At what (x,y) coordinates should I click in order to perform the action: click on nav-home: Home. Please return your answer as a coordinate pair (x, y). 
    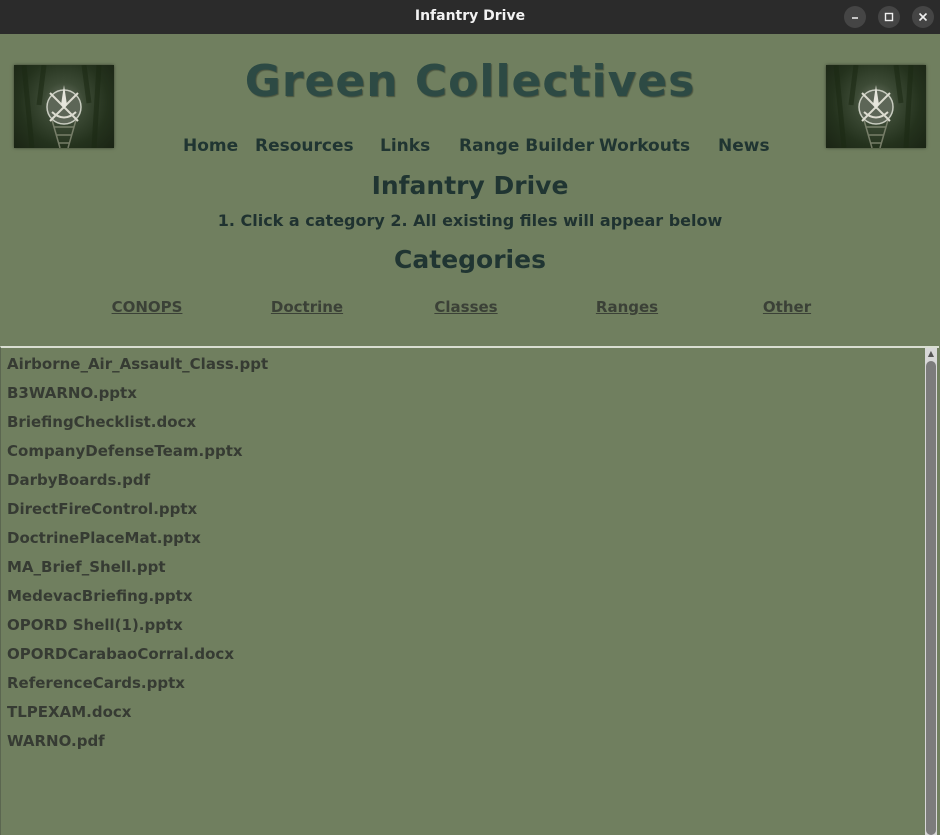
    Looking at the image, I should click on (210, 146).